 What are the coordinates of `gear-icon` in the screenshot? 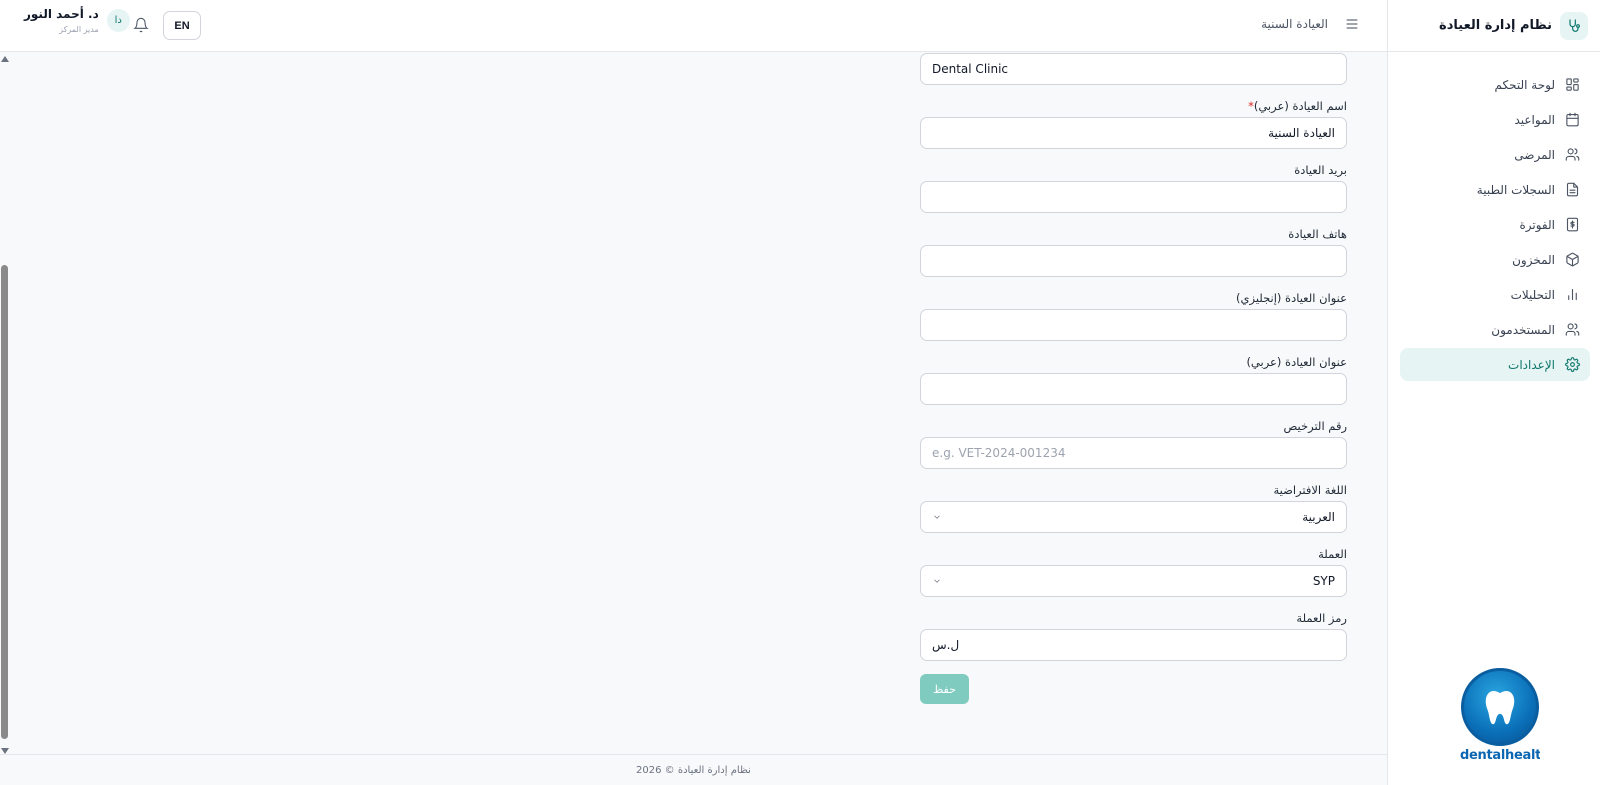 It's located at (1572, 364).